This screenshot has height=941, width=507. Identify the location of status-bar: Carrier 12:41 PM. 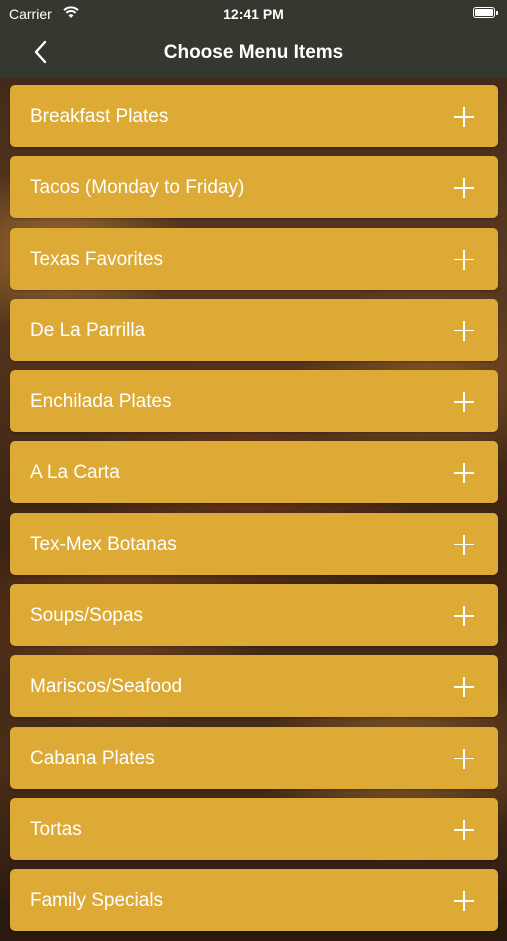
(253, 14).